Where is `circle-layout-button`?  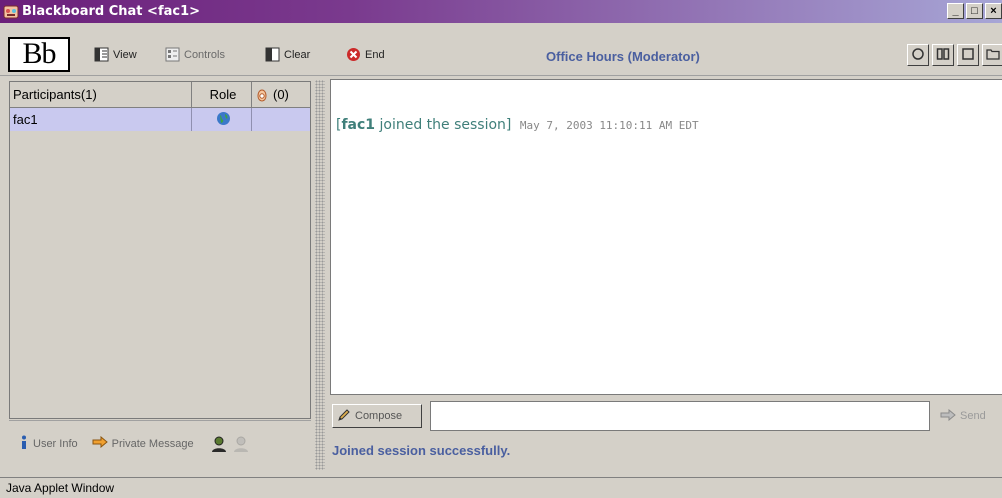 circle-layout-button is located at coordinates (918, 55).